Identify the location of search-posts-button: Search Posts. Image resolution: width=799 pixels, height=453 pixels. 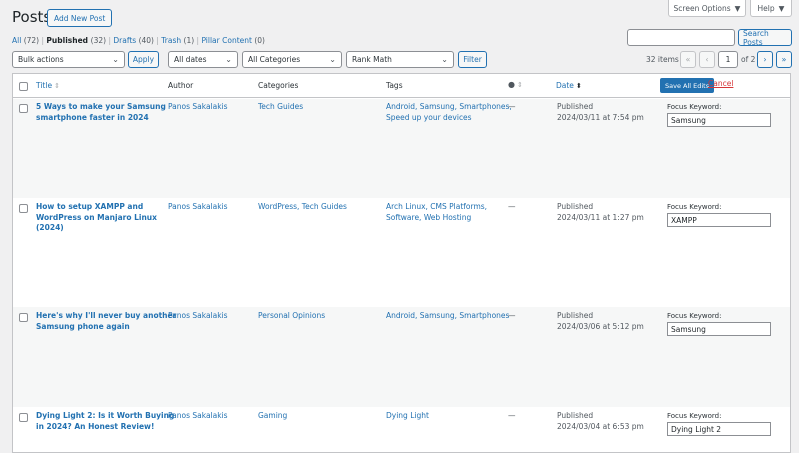
(765, 38).